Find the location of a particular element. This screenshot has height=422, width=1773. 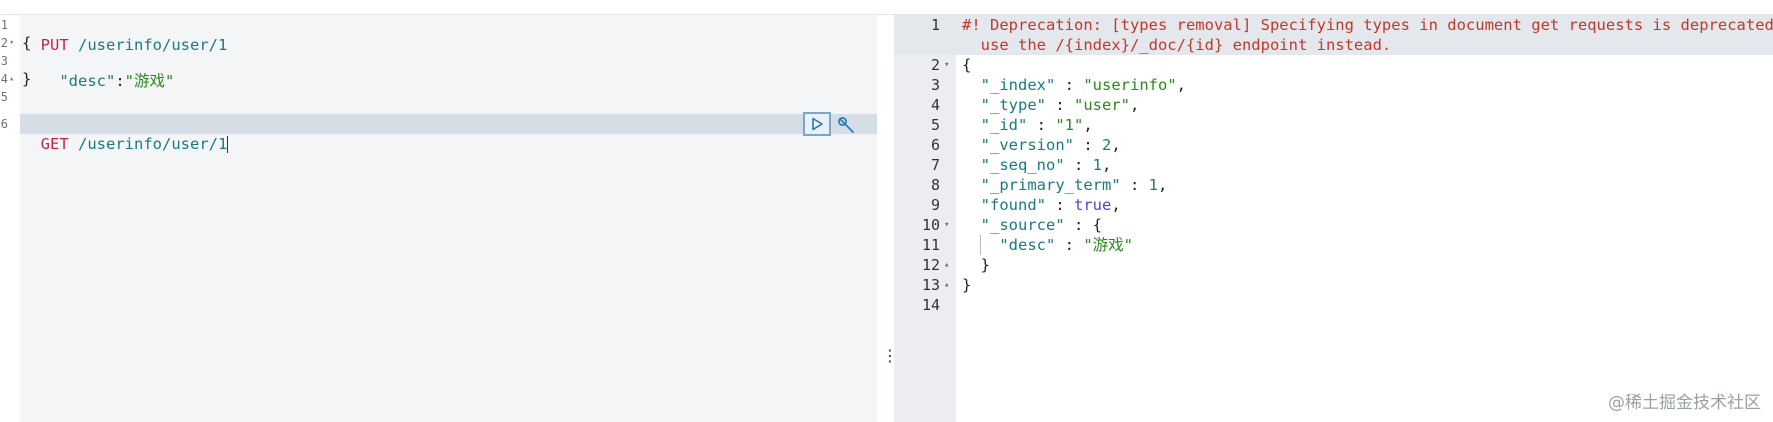

json-field-row: "_source" : { is located at coordinates (1041, 225).